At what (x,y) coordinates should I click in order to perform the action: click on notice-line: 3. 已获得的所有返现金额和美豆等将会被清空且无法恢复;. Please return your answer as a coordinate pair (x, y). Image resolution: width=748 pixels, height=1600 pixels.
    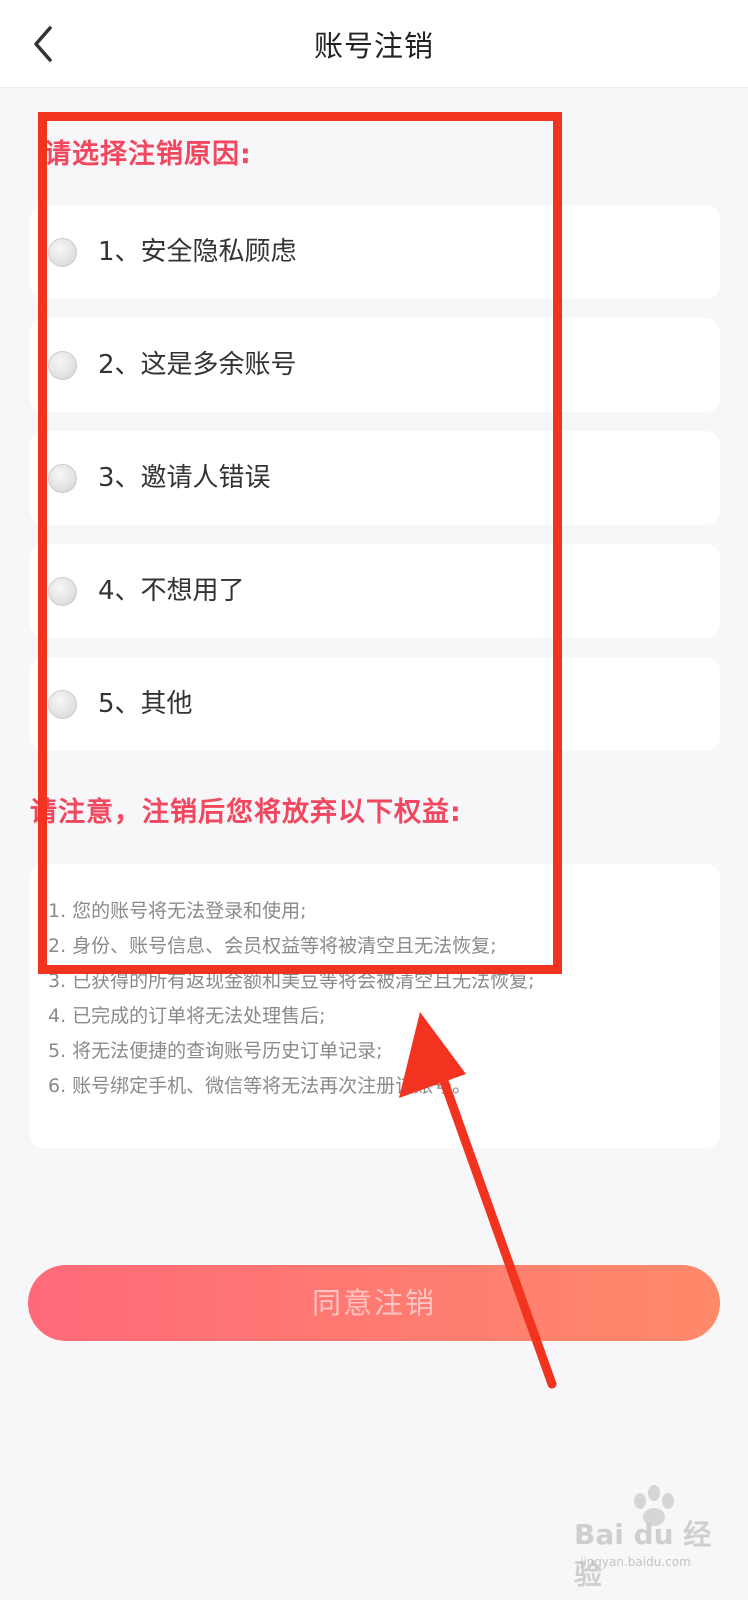
    Looking at the image, I should click on (291, 981).